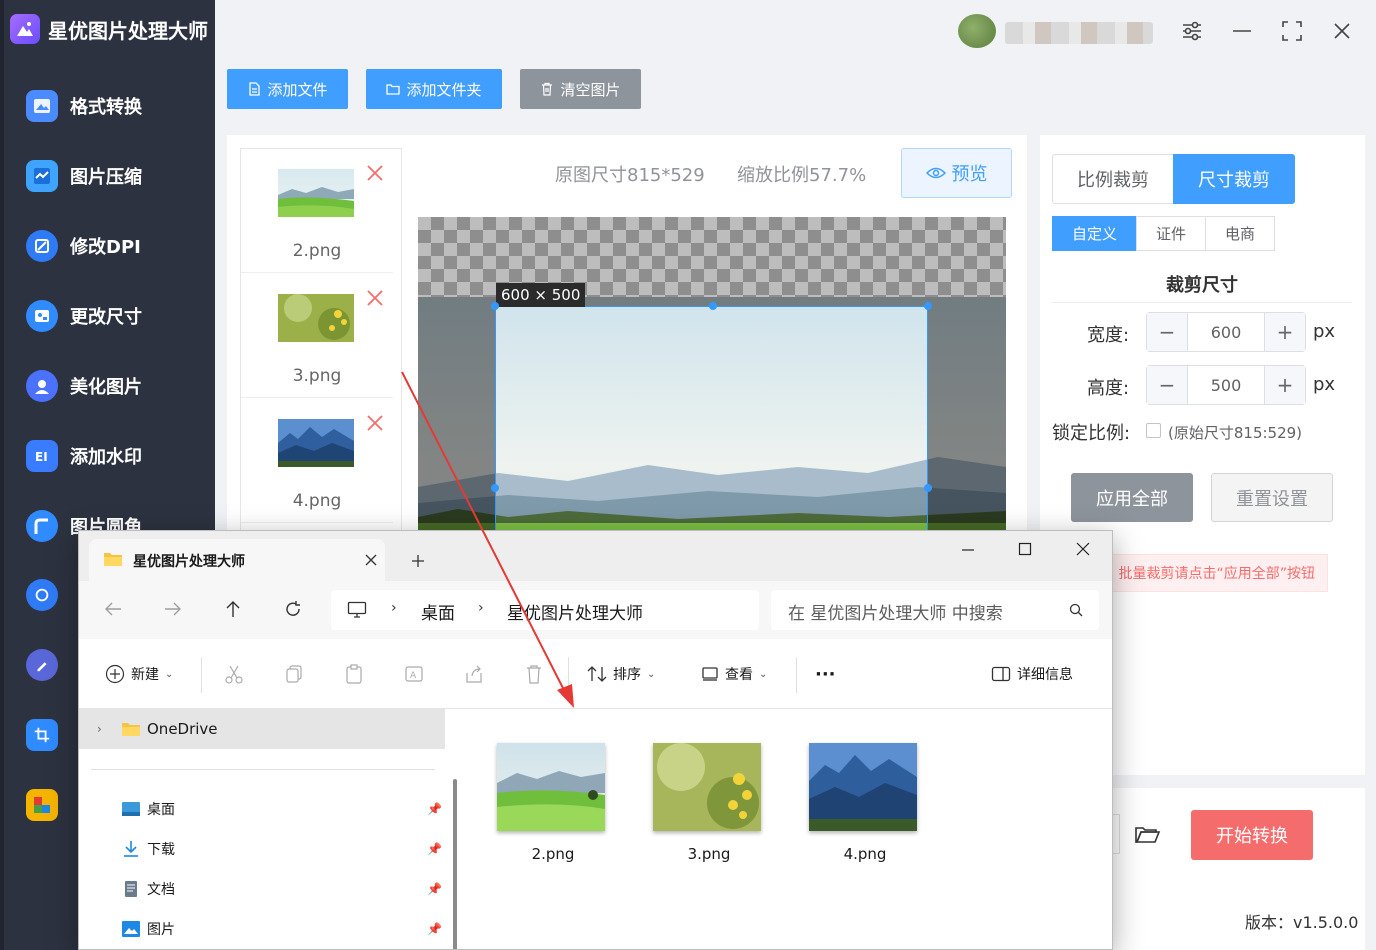  I want to click on height-input: 500, so click(1226, 385).